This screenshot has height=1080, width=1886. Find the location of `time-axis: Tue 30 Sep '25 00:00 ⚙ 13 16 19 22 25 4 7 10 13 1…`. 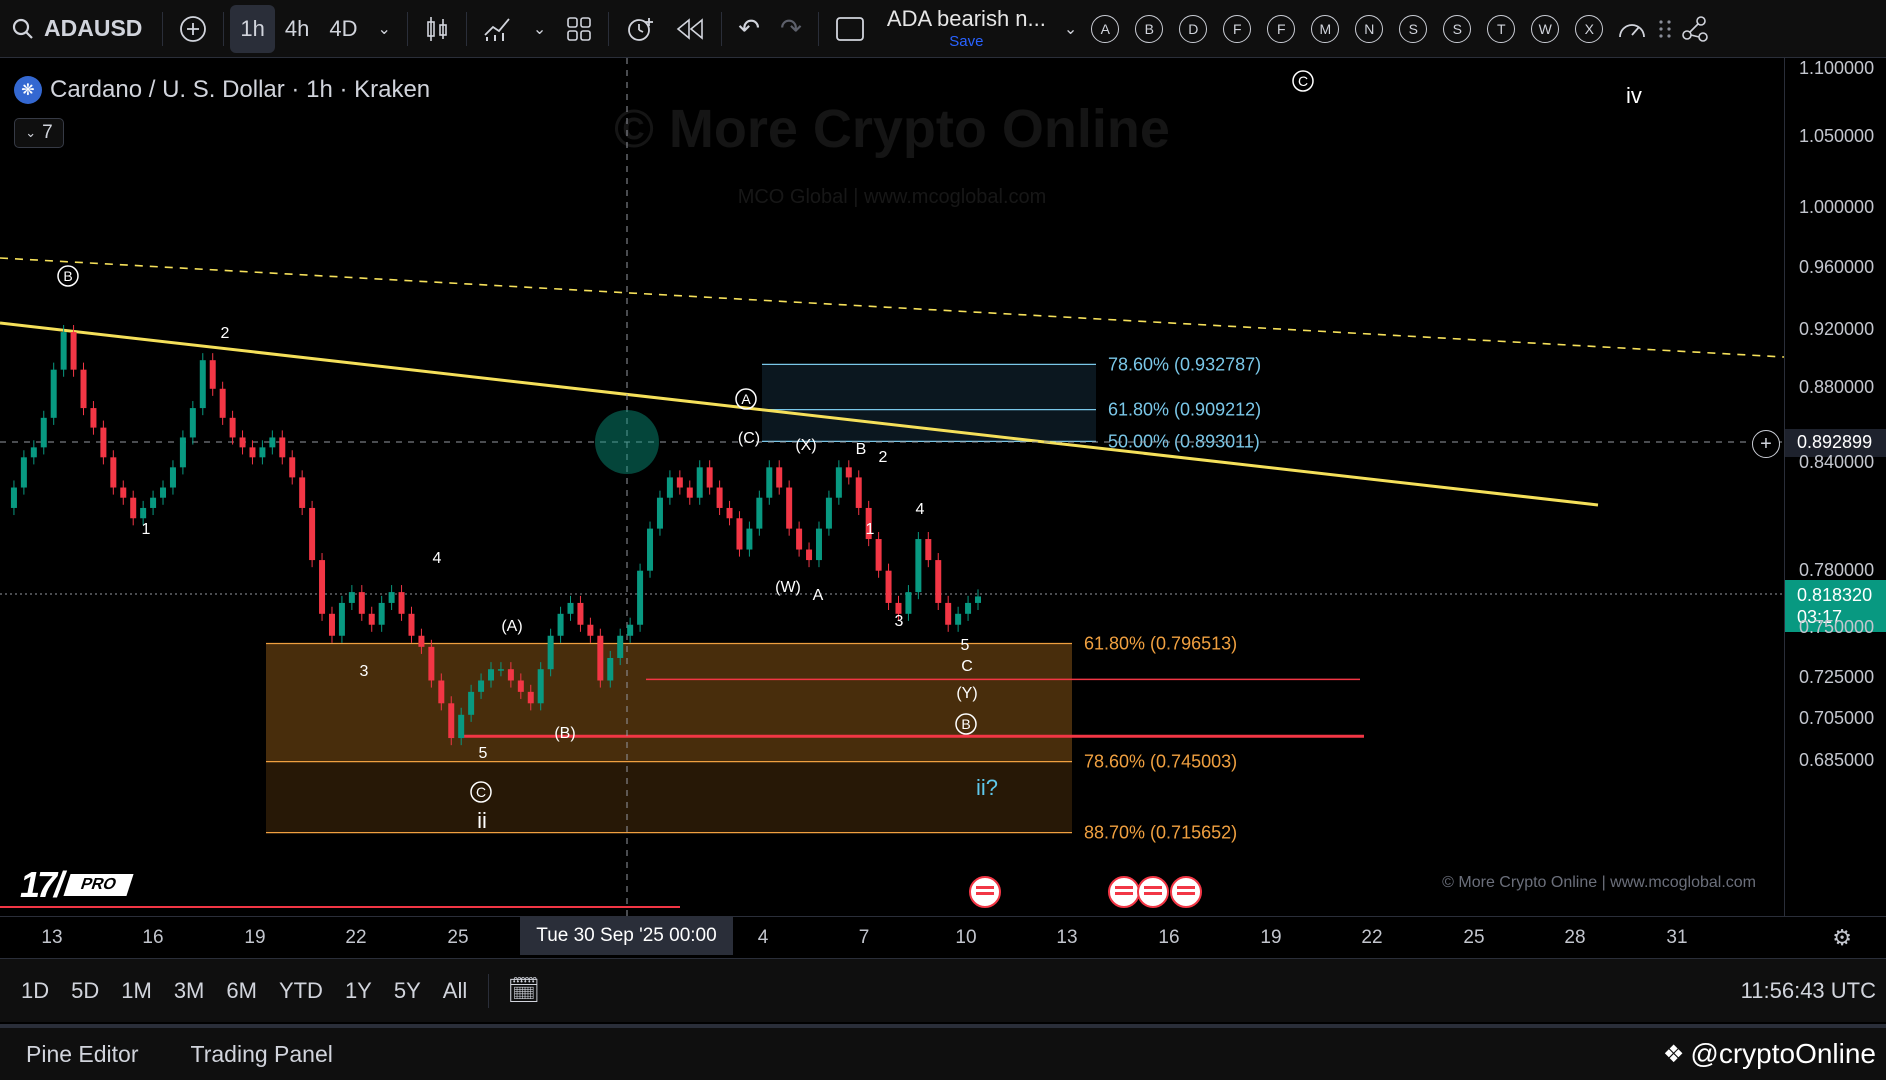

time-axis: Tue 30 Sep '25 00:00 ⚙ 13 16 19 22 25 4 7 10 13 1… is located at coordinates (943, 937).